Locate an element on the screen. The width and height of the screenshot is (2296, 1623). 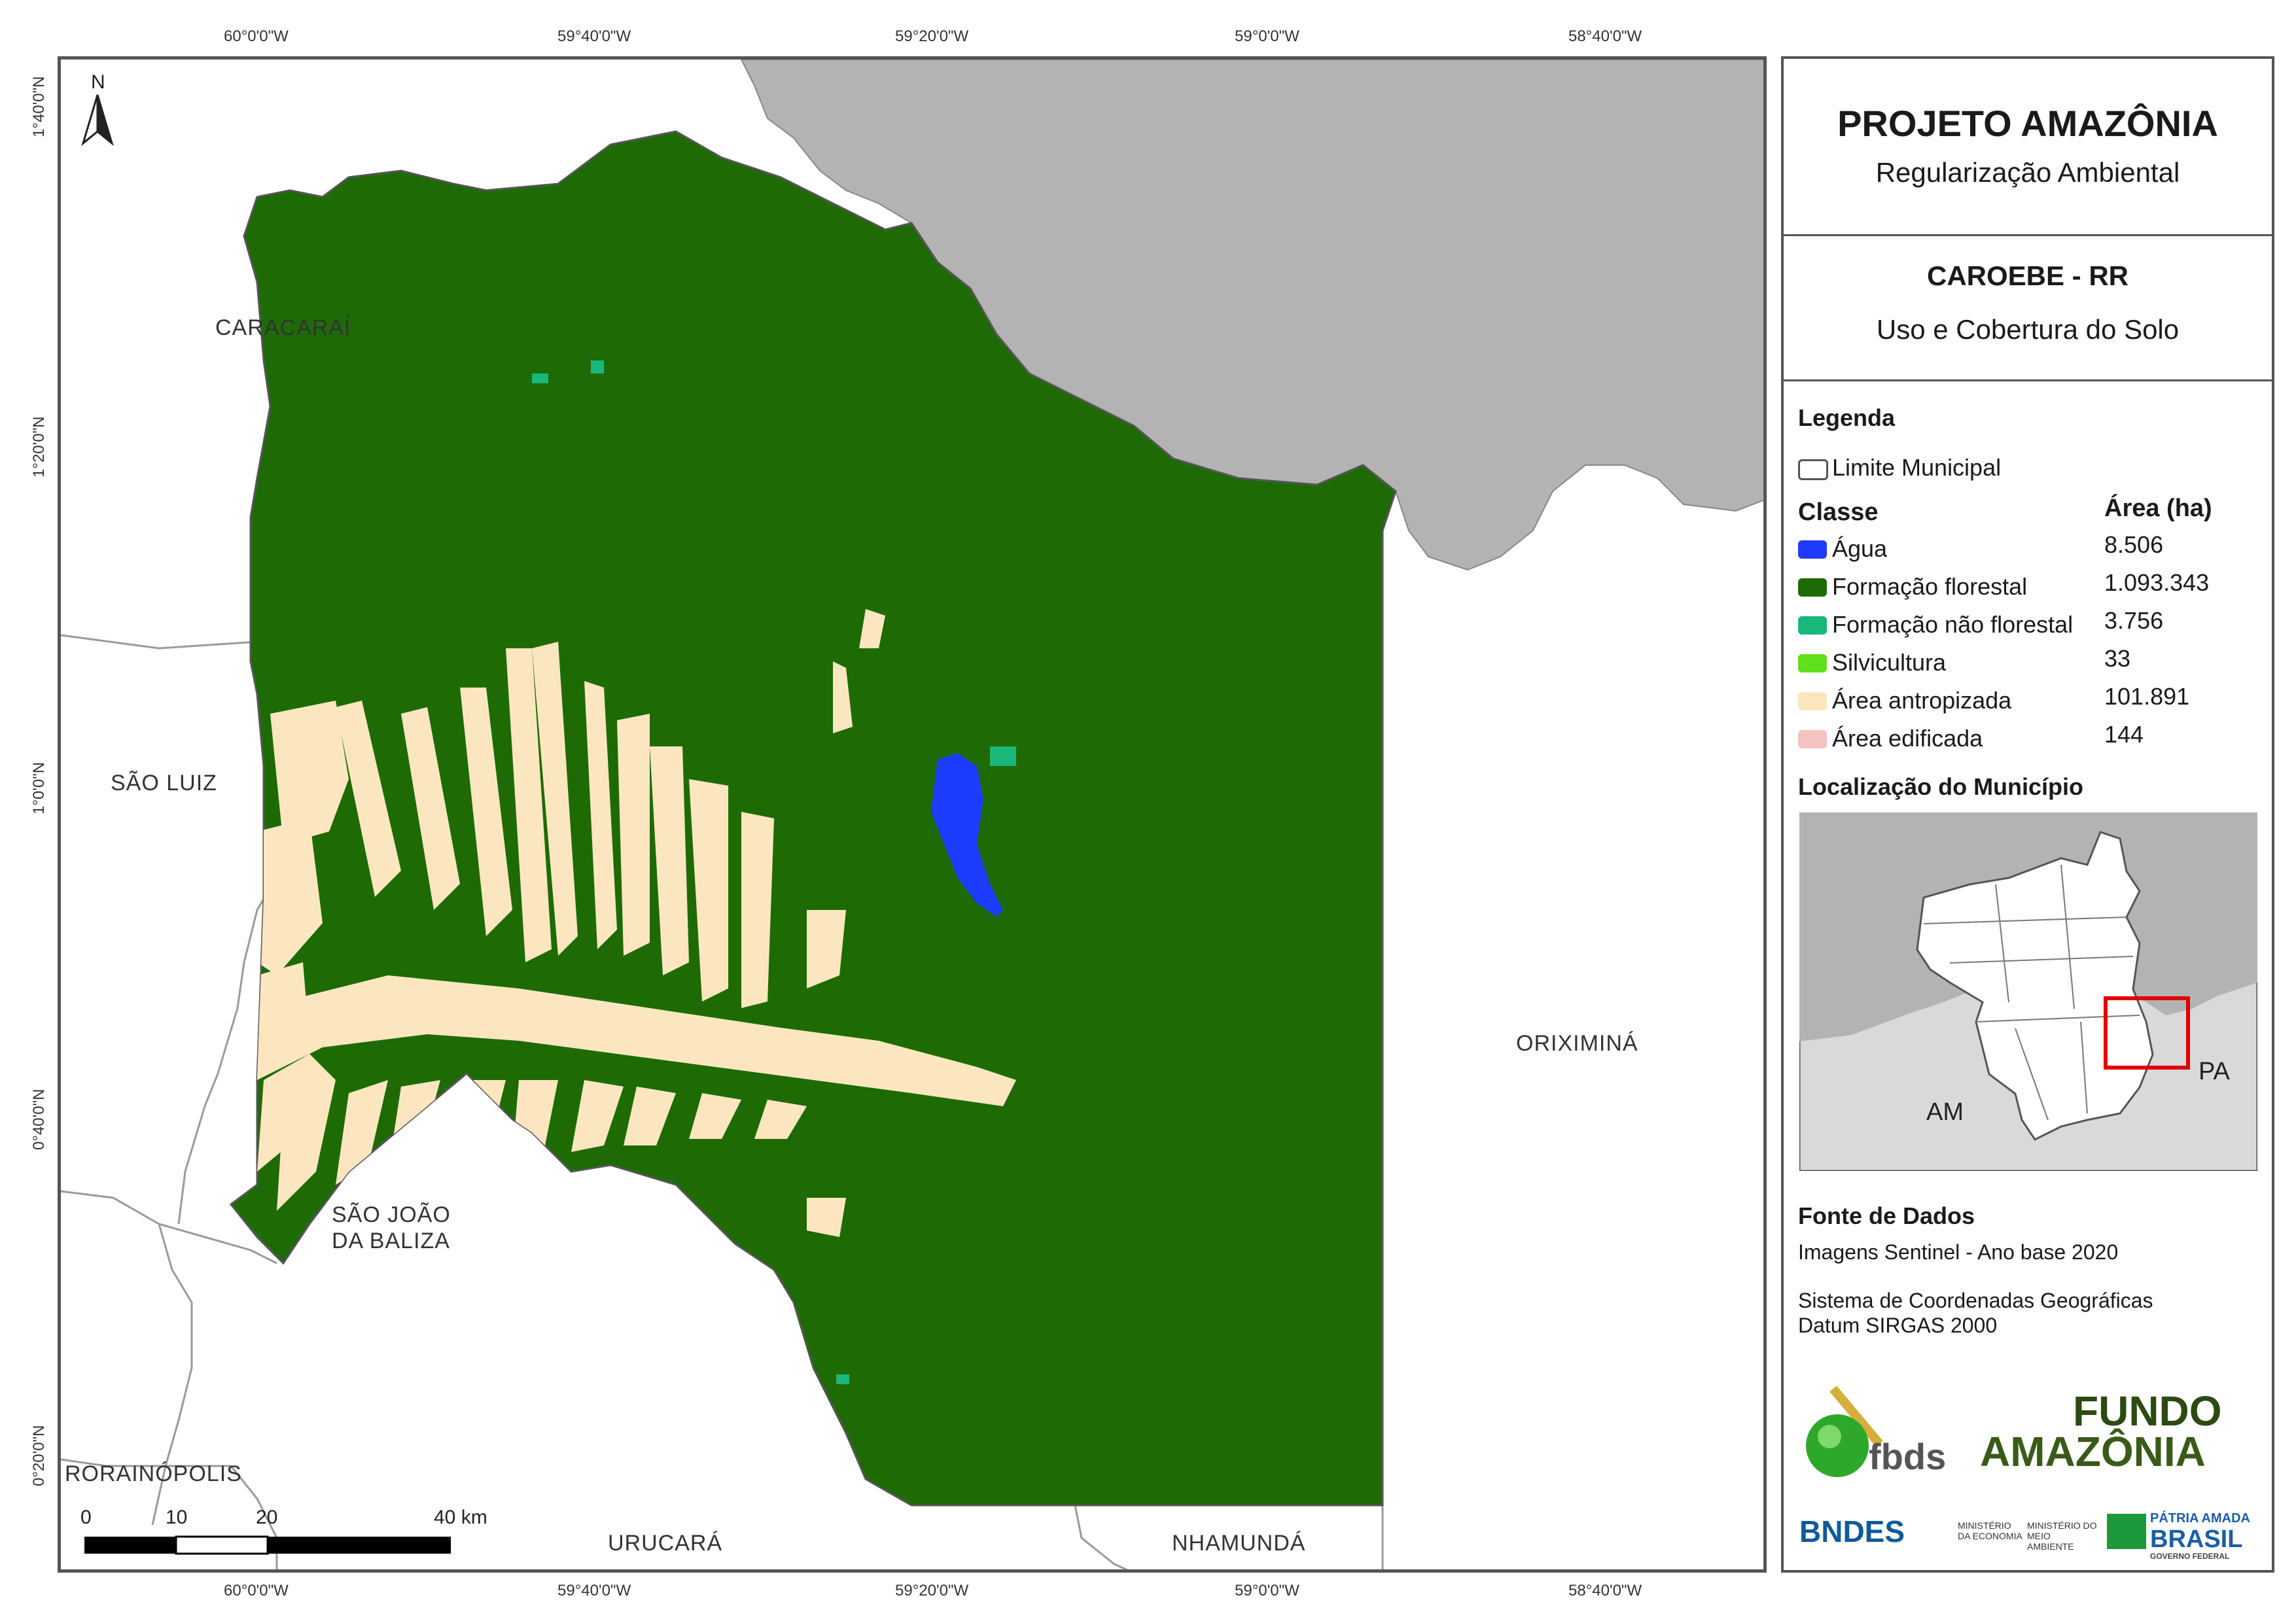
bottom-tick-3: 59°20'0"W is located at coordinates (932, 1591).